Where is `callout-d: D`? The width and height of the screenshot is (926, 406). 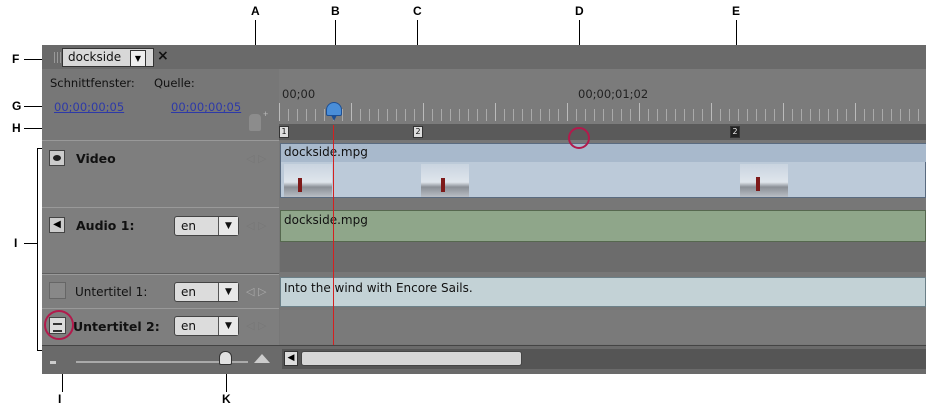 callout-d: D is located at coordinates (579, 11).